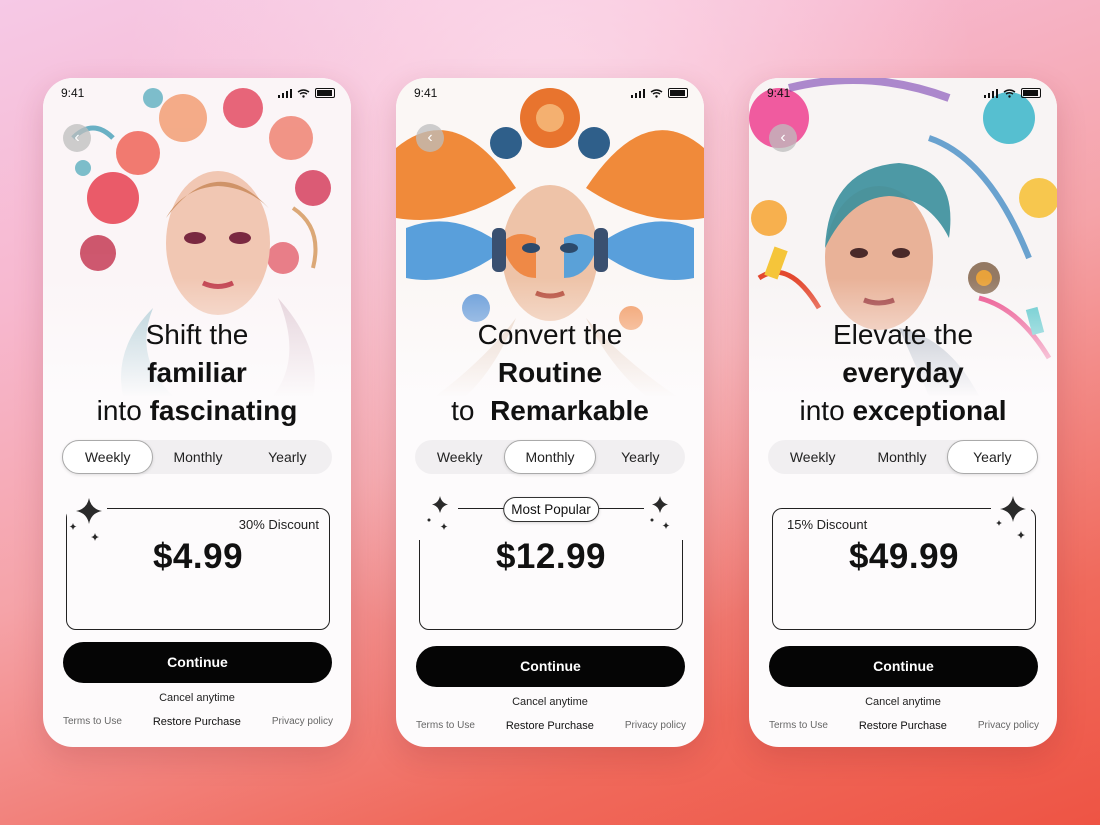 Image resolution: width=1100 pixels, height=825 pixels. I want to click on headline: Shift the familiar into fascinating, so click(197, 373).